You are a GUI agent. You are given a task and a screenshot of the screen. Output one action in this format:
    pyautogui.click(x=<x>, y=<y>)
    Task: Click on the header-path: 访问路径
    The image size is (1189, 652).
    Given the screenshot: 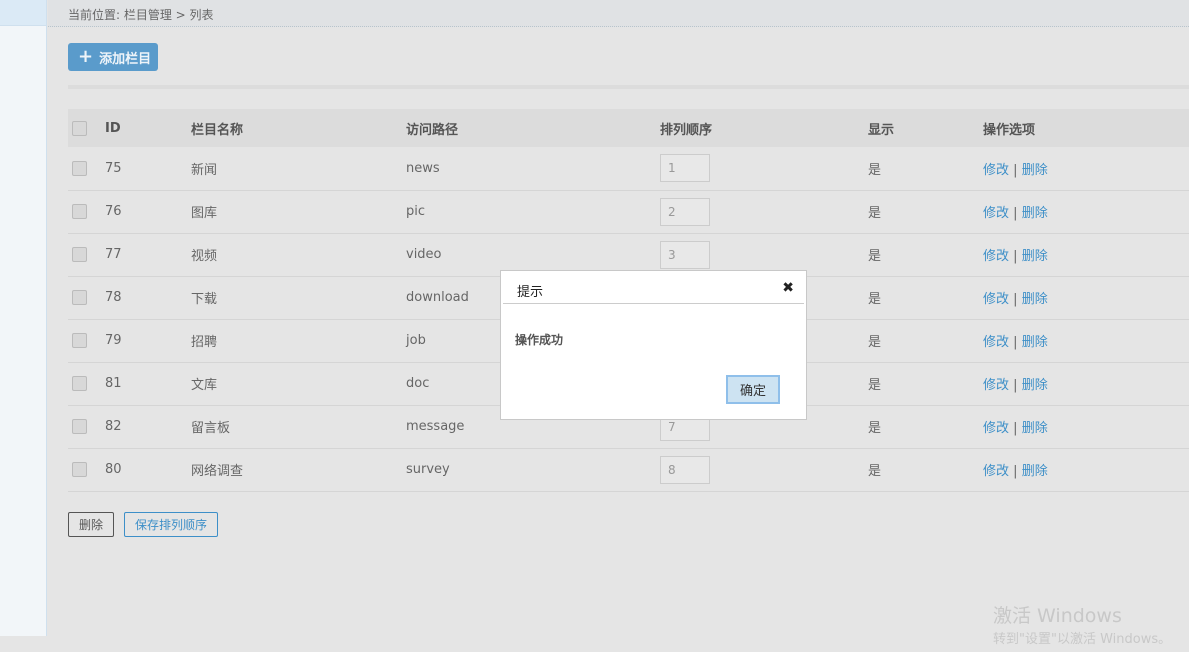 What is the action you would take?
    pyautogui.click(x=533, y=128)
    